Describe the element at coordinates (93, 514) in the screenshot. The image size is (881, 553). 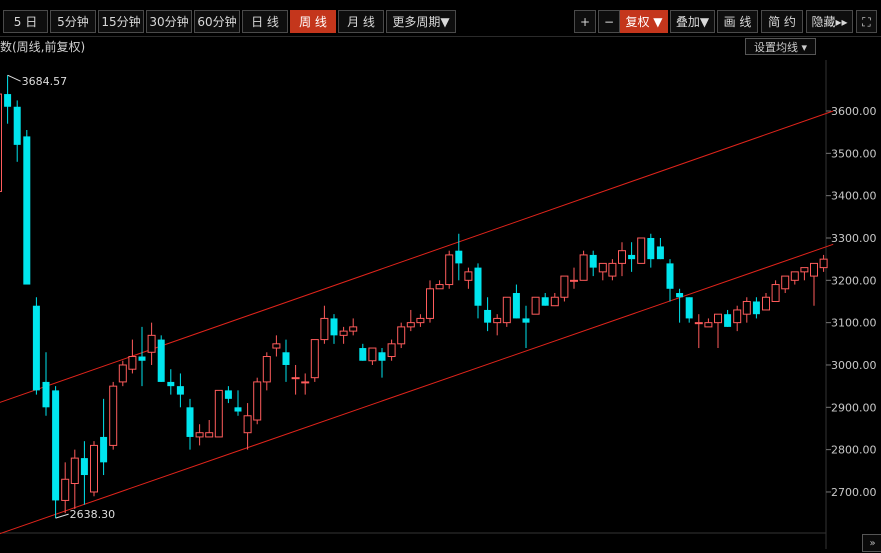
I see `min-price-label: 2638.30` at that location.